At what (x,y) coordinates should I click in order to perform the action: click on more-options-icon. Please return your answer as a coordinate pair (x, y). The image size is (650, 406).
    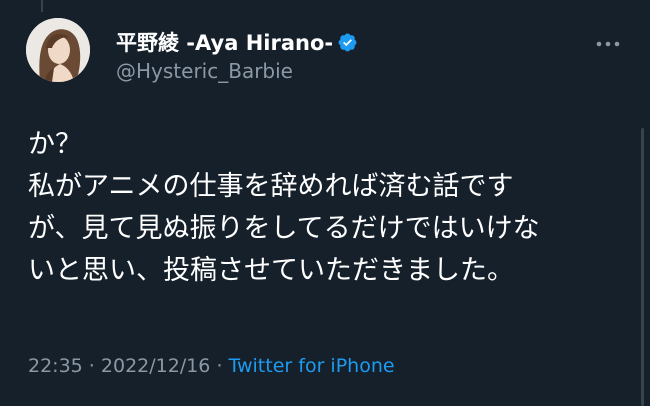
    Looking at the image, I should click on (608, 44).